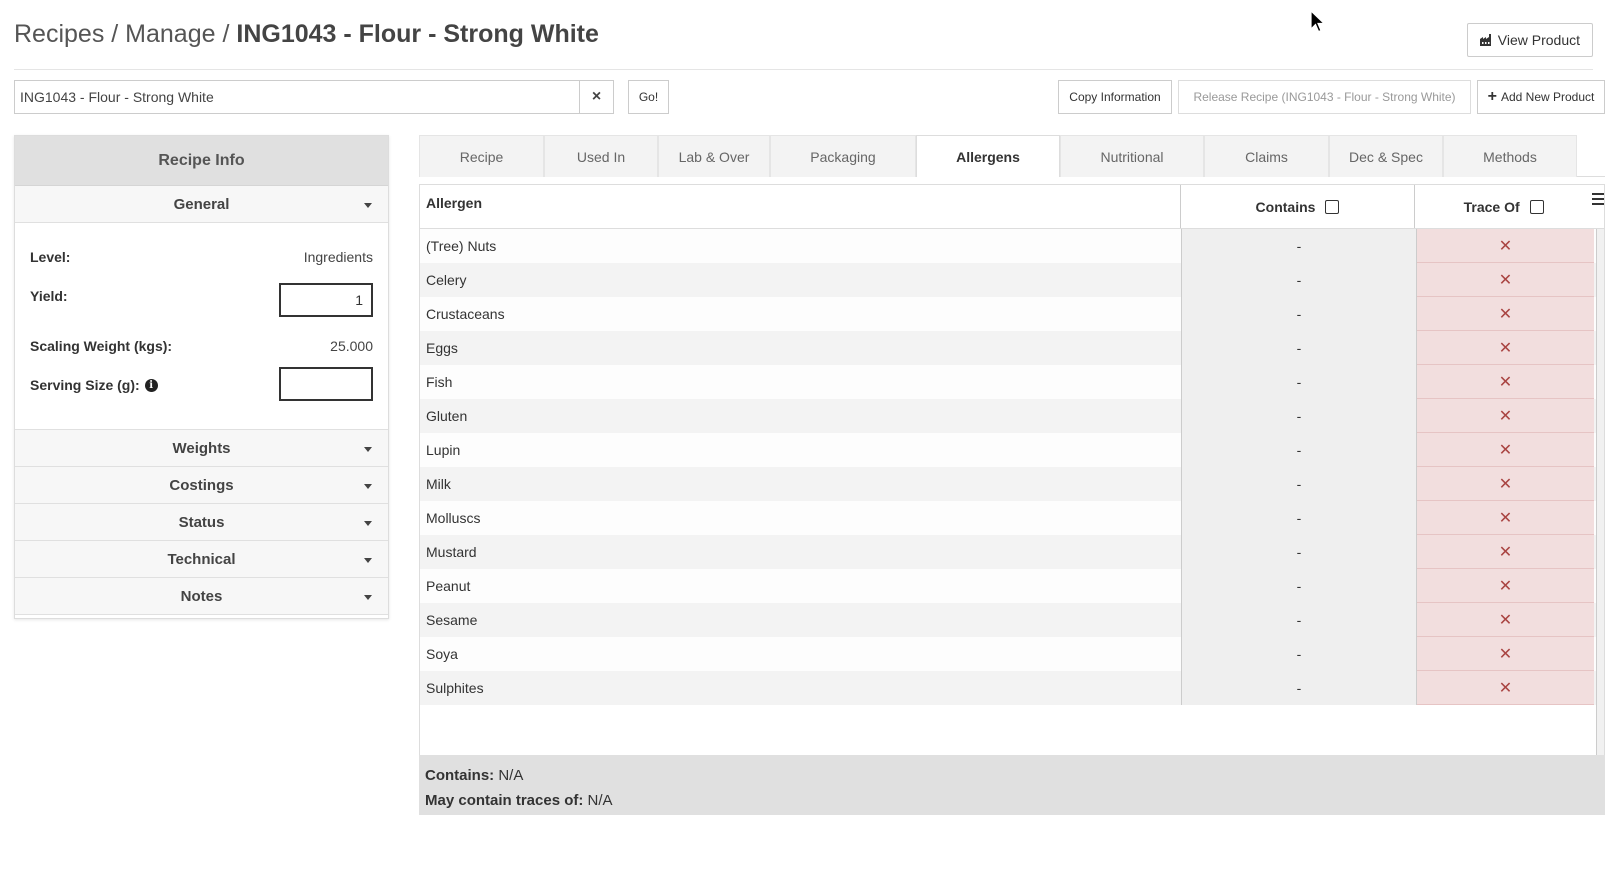 The image size is (1607, 879). Describe the element at coordinates (170, 34) in the screenshot. I see `breadcrumb-manage: Manage` at that location.